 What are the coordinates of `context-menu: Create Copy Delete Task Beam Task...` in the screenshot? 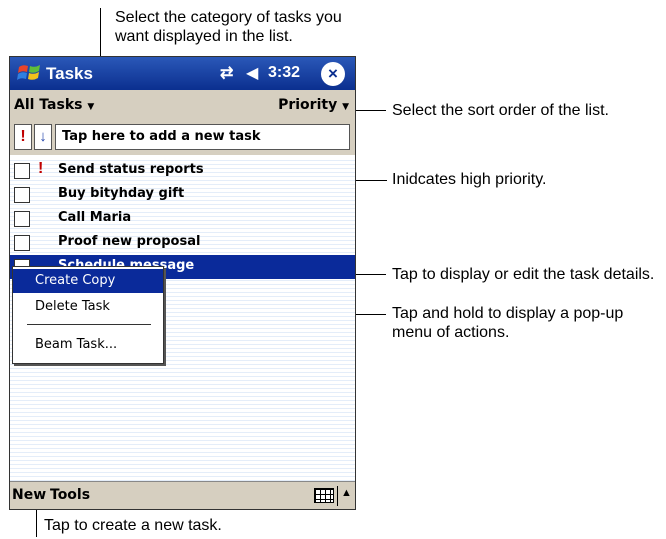 It's located at (88, 315).